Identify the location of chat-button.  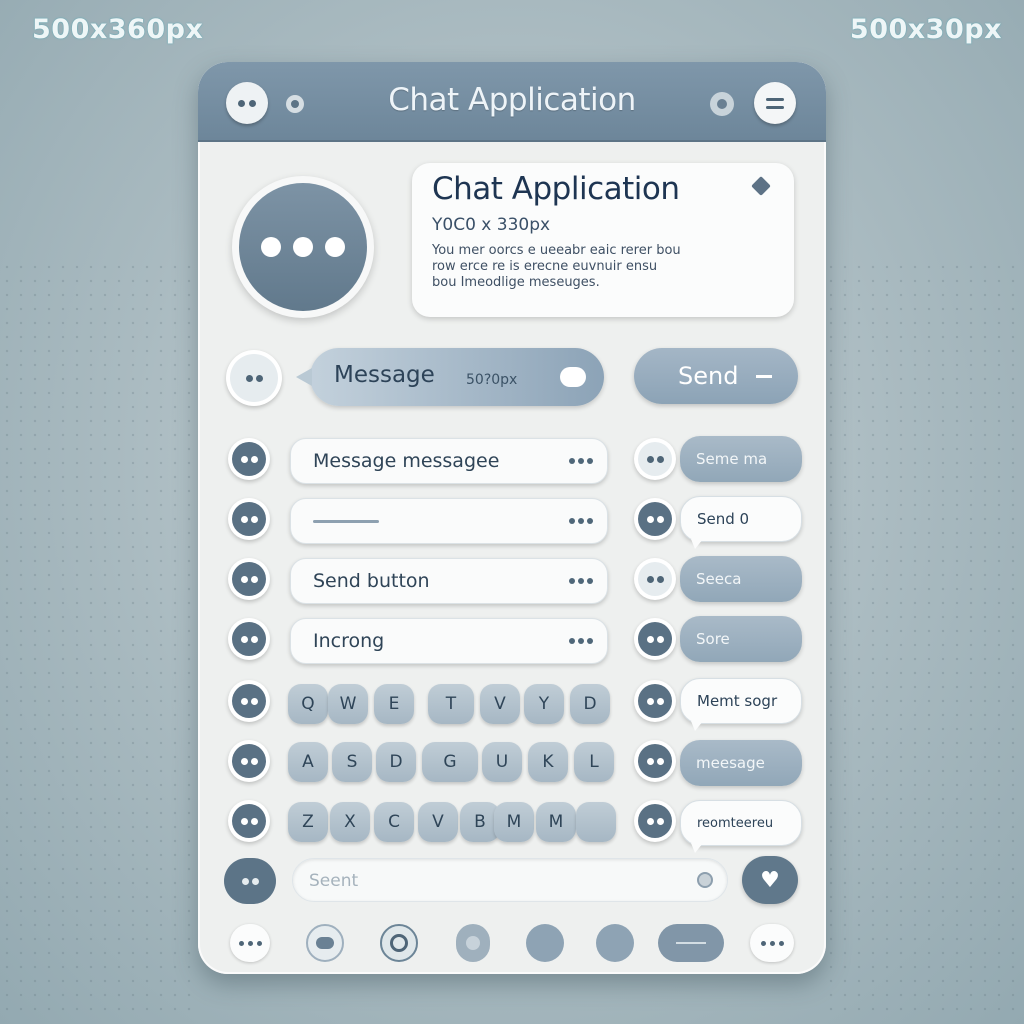
(325, 943).